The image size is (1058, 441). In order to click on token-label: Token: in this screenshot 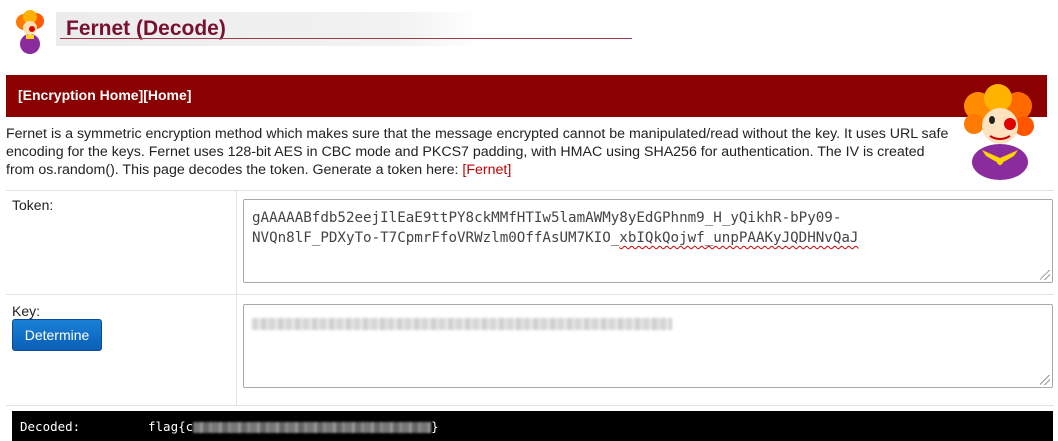, I will do `click(33, 205)`.